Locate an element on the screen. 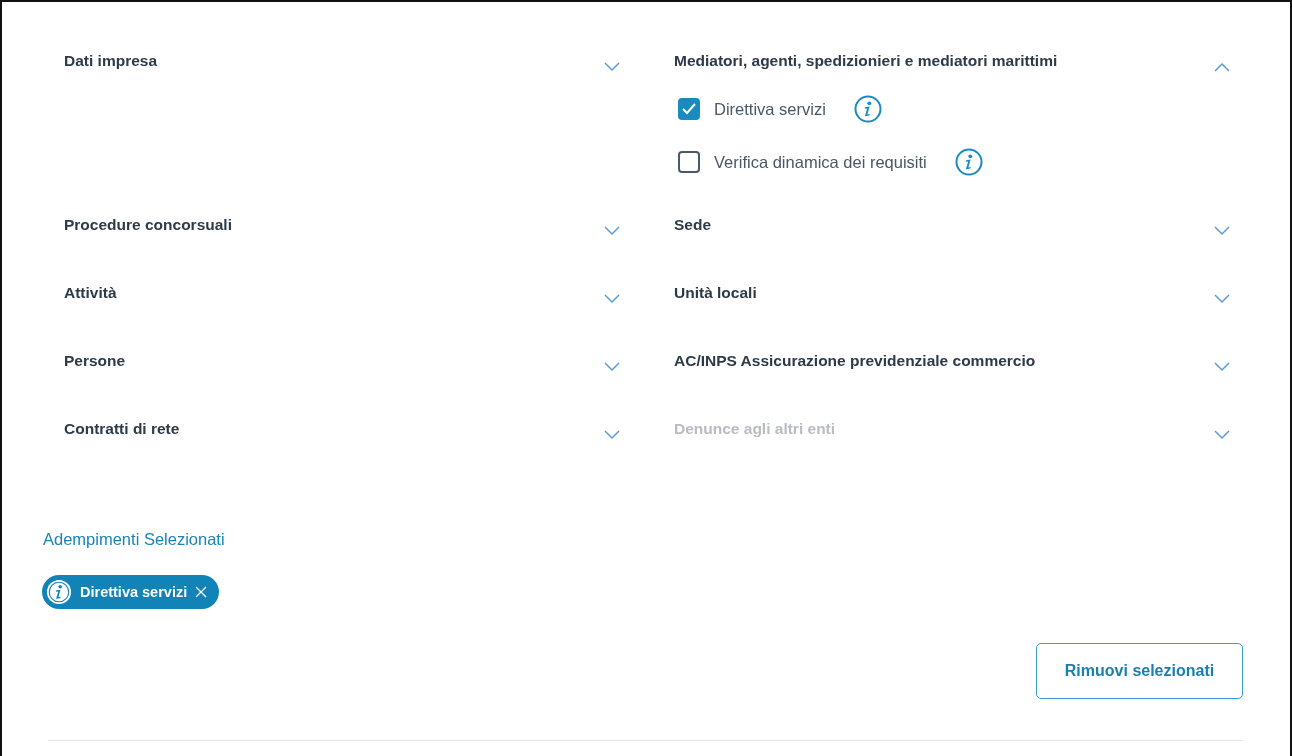 The height and width of the screenshot is (756, 1292). section-title: Unità locali is located at coordinates (715, 290).